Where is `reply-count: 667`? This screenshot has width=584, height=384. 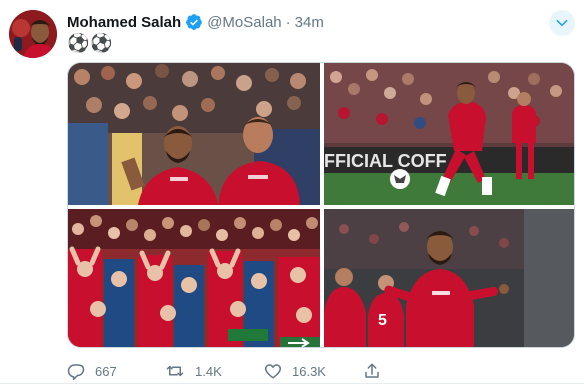 reply-count: 667 is located at coordinates (106, 371).